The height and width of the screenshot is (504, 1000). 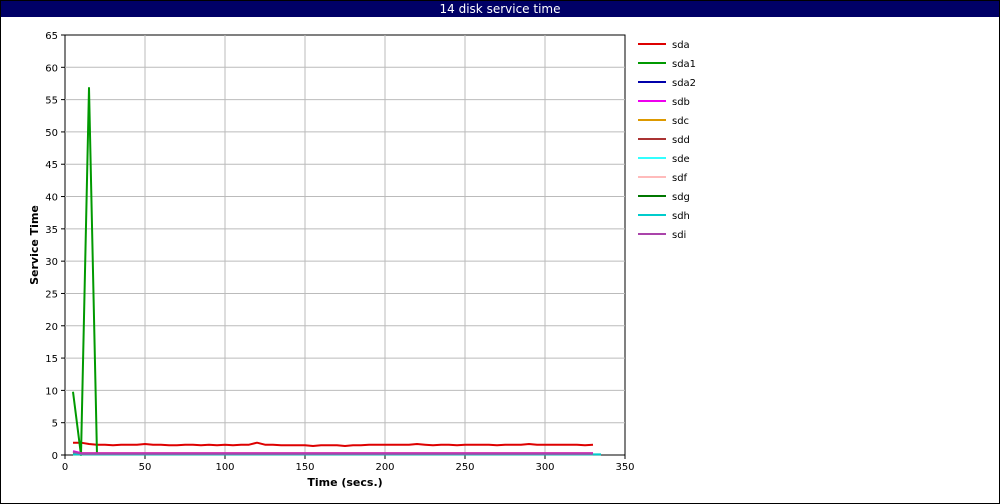 What do you see at coordinates (51, 68) in the screenshot?
I see `y-tick-label: 60` at bounding box center [51, 68].